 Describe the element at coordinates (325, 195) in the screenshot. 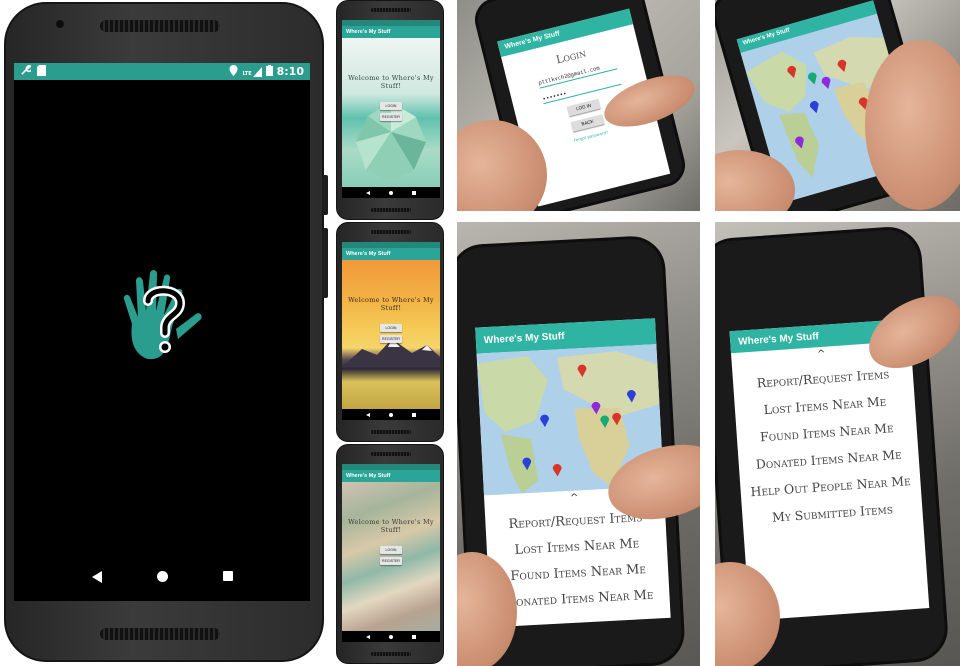

I see `power-button` at that location.